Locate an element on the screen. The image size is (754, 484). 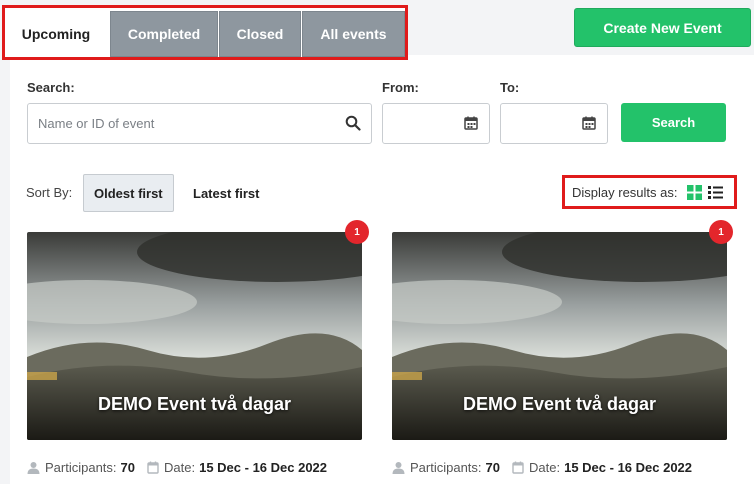
search-label: Search: is located at coordinates (51, 87).